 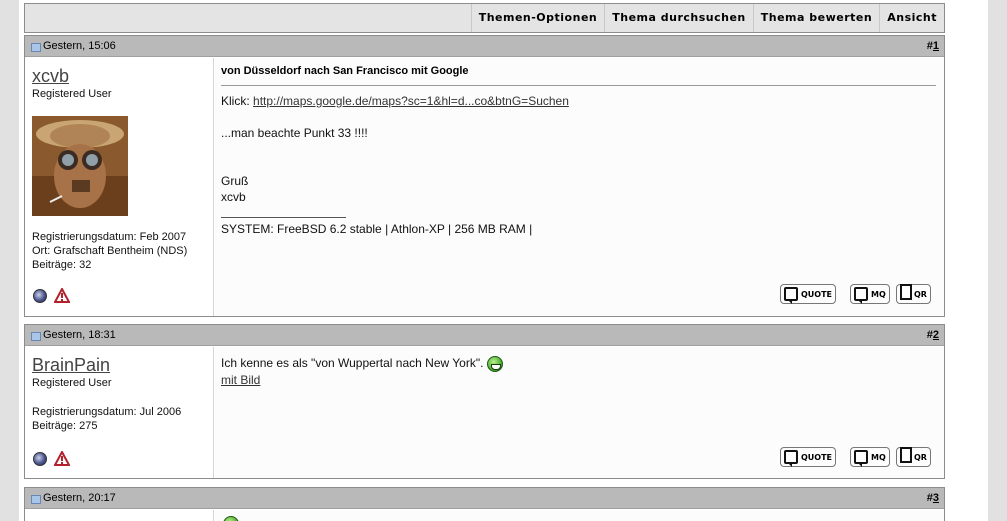 I want to click on post-greeting: Gruß, so click(x=235, y=181).